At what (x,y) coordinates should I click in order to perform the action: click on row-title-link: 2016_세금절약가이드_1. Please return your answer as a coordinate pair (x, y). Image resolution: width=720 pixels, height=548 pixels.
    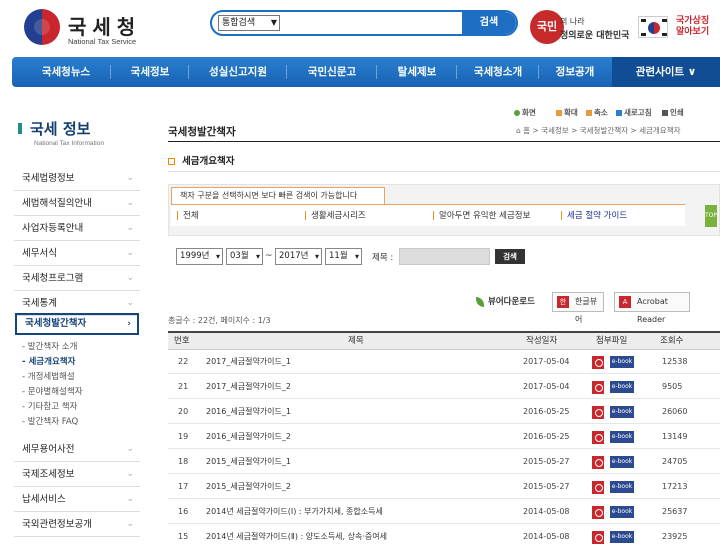
    Looking at the image, I should click on (248, 412).